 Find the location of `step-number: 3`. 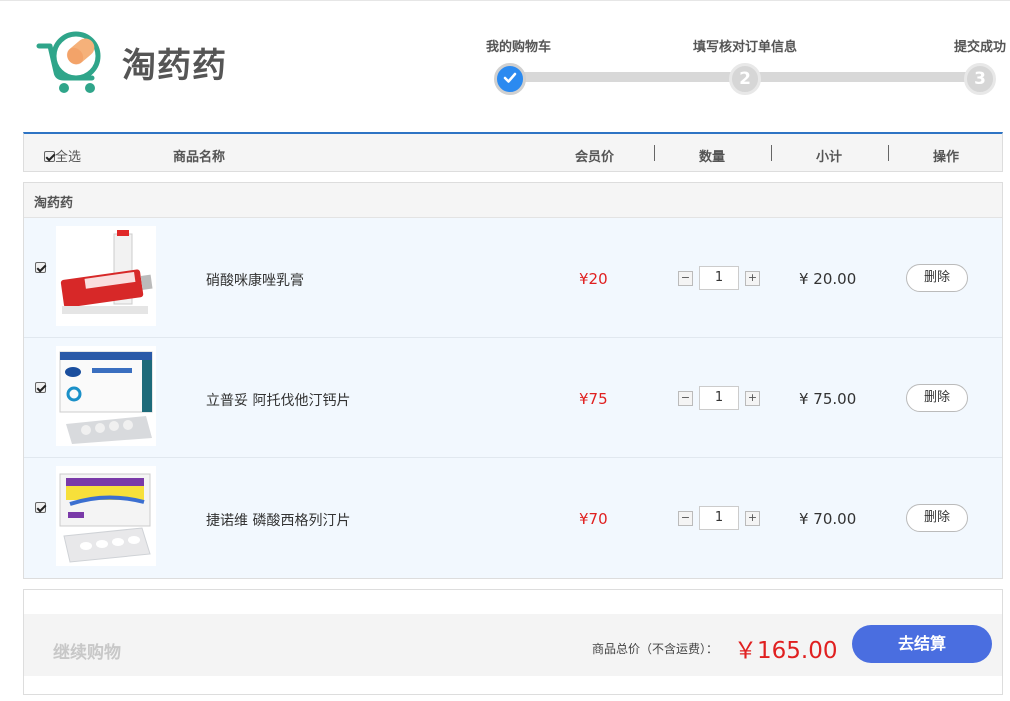

step-number: 3 is located at coordinates (980, 79).